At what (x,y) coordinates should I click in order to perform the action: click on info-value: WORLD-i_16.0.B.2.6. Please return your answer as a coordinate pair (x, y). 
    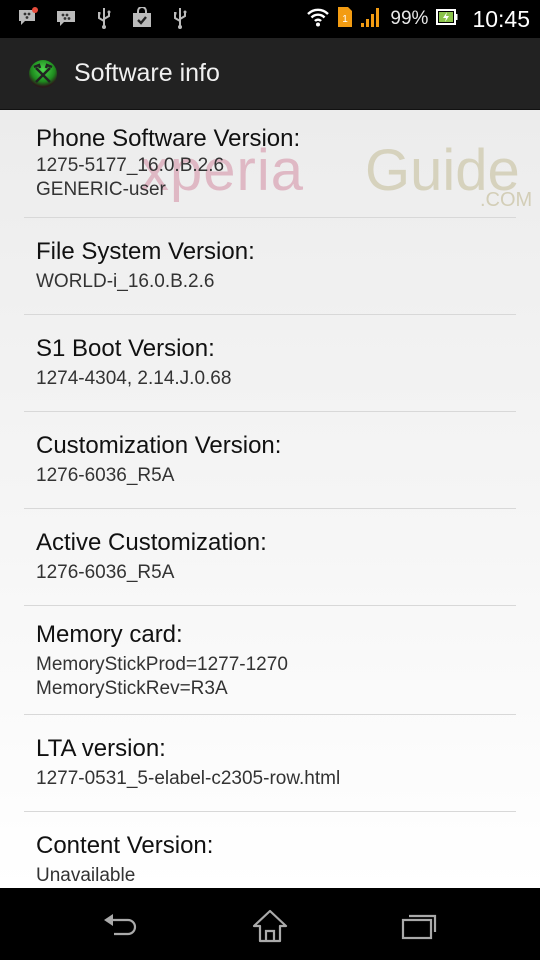
    Looking at the image, I should click on (125, 281).